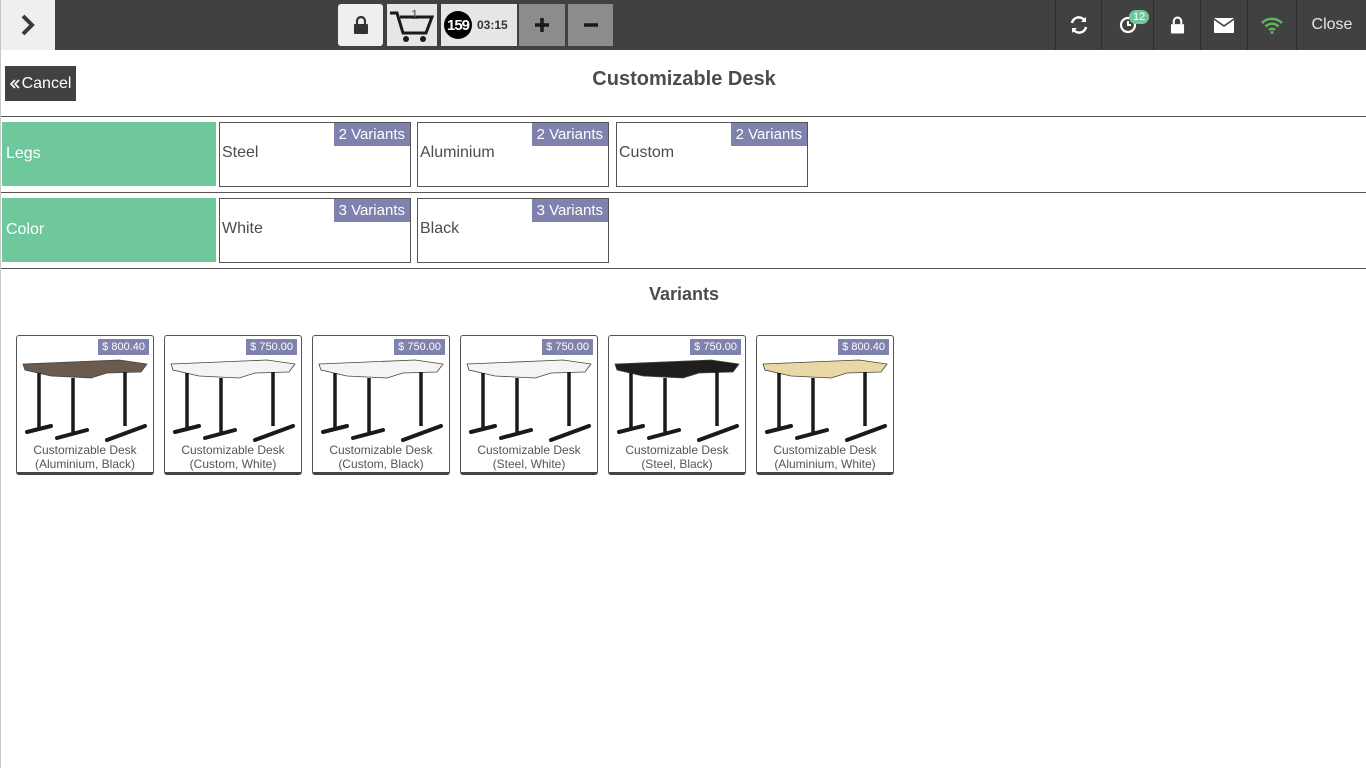 Image resolution: width=1366 pixels, height=768 pixels. I want to click on product-tile: $ 750.00 Customizable Desk (Custom, White), so click(233, 405).